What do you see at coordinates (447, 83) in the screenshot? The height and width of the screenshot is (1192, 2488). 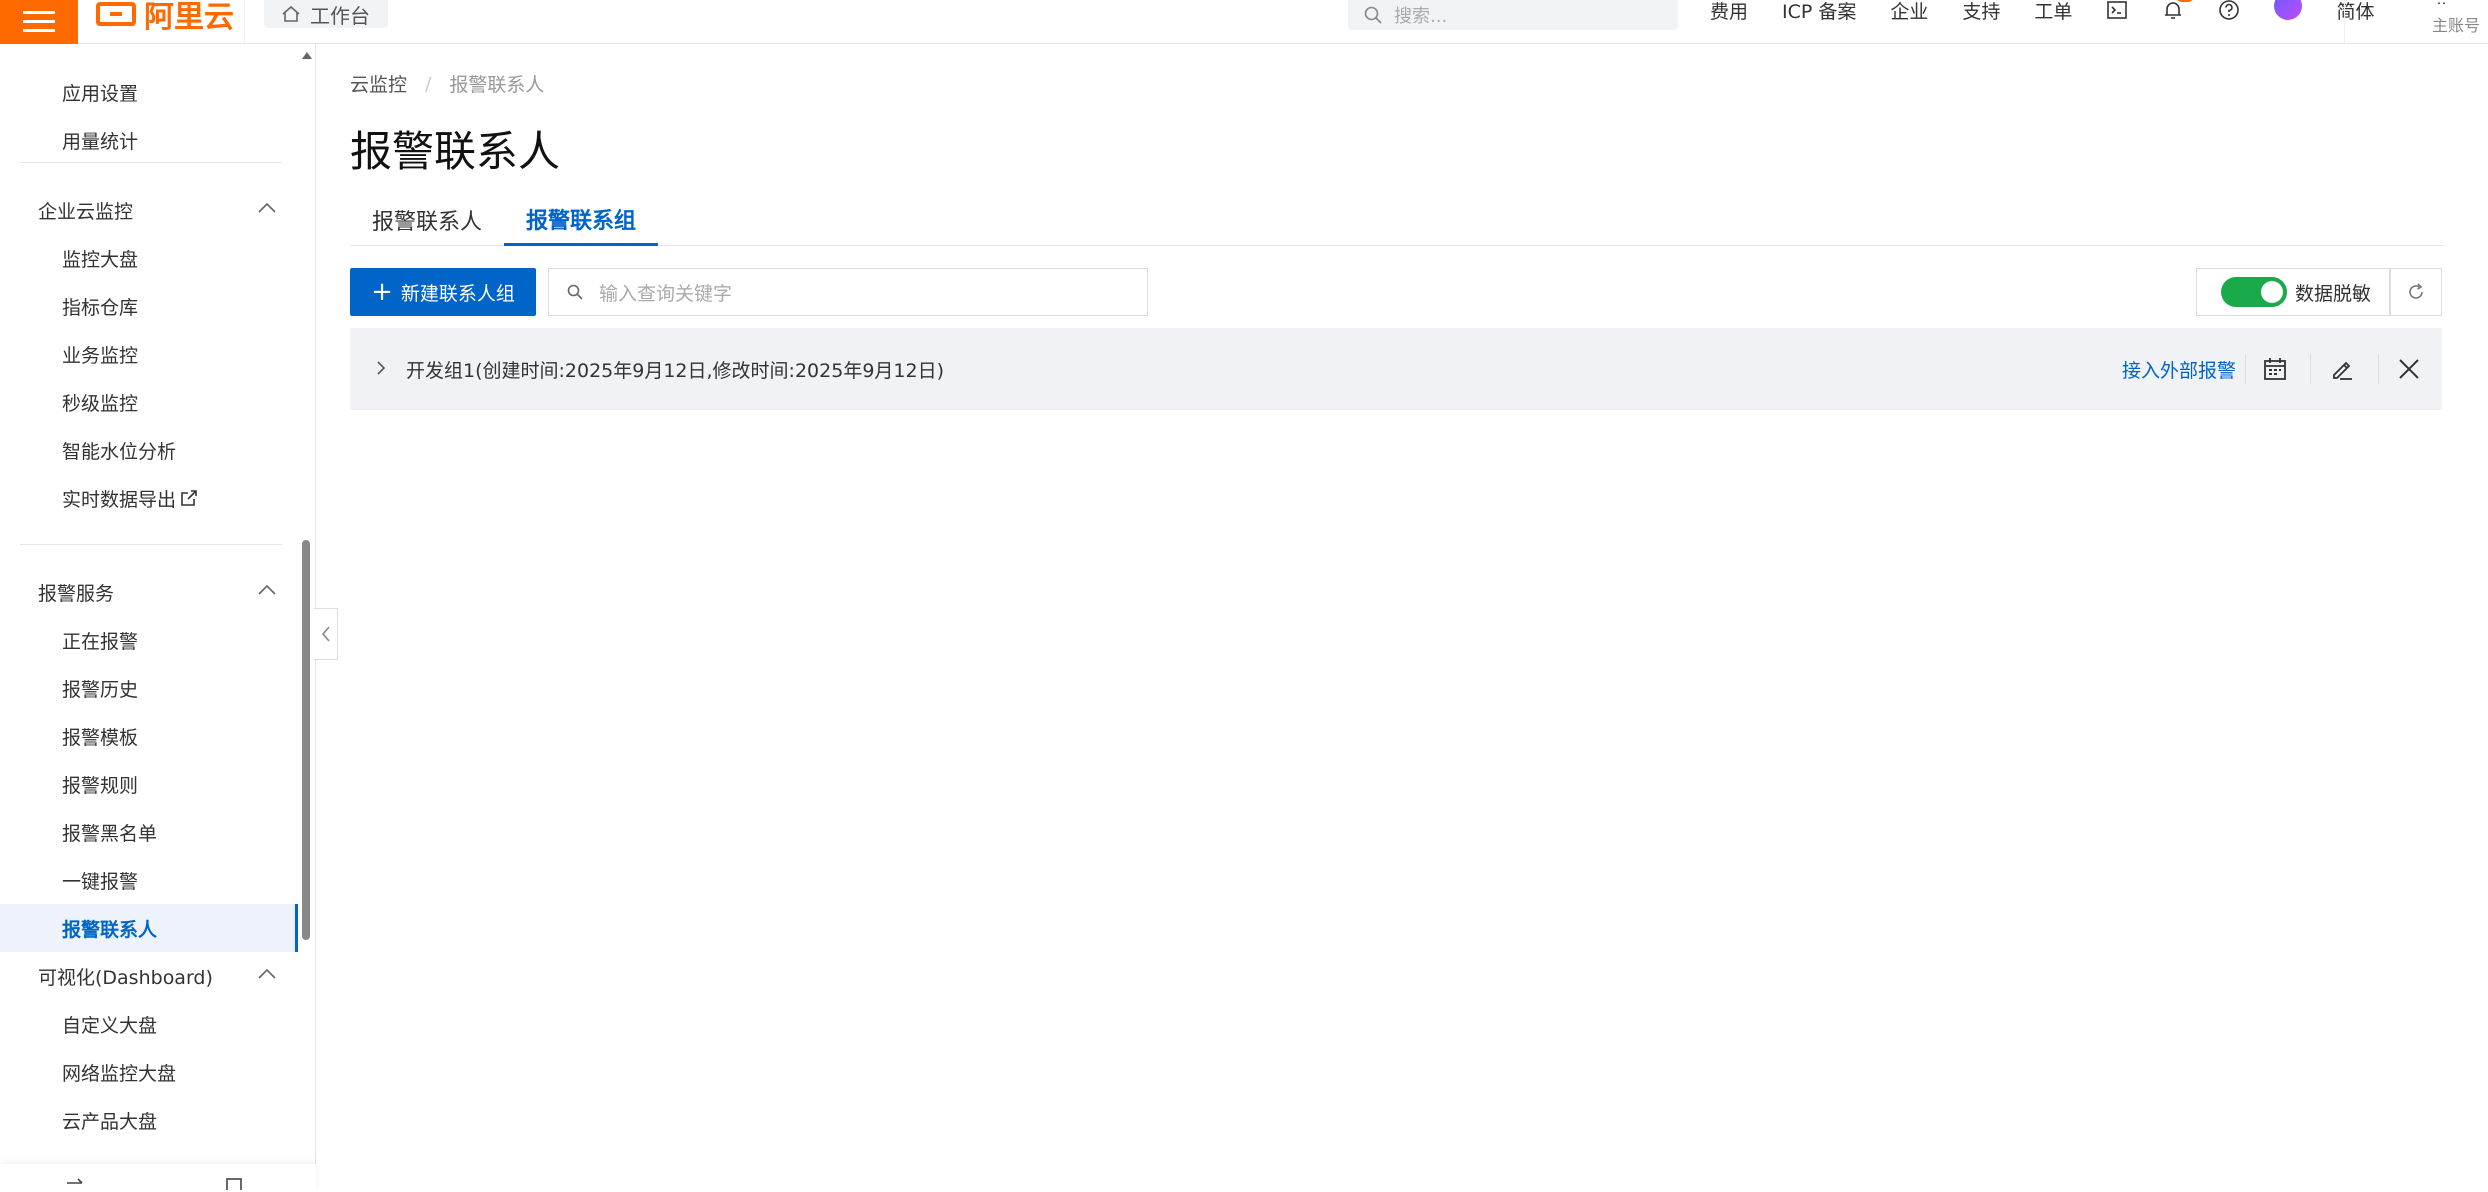 I see `breadcrumb: 云监控 / 报警联系人` at bounding box center [447, 83].